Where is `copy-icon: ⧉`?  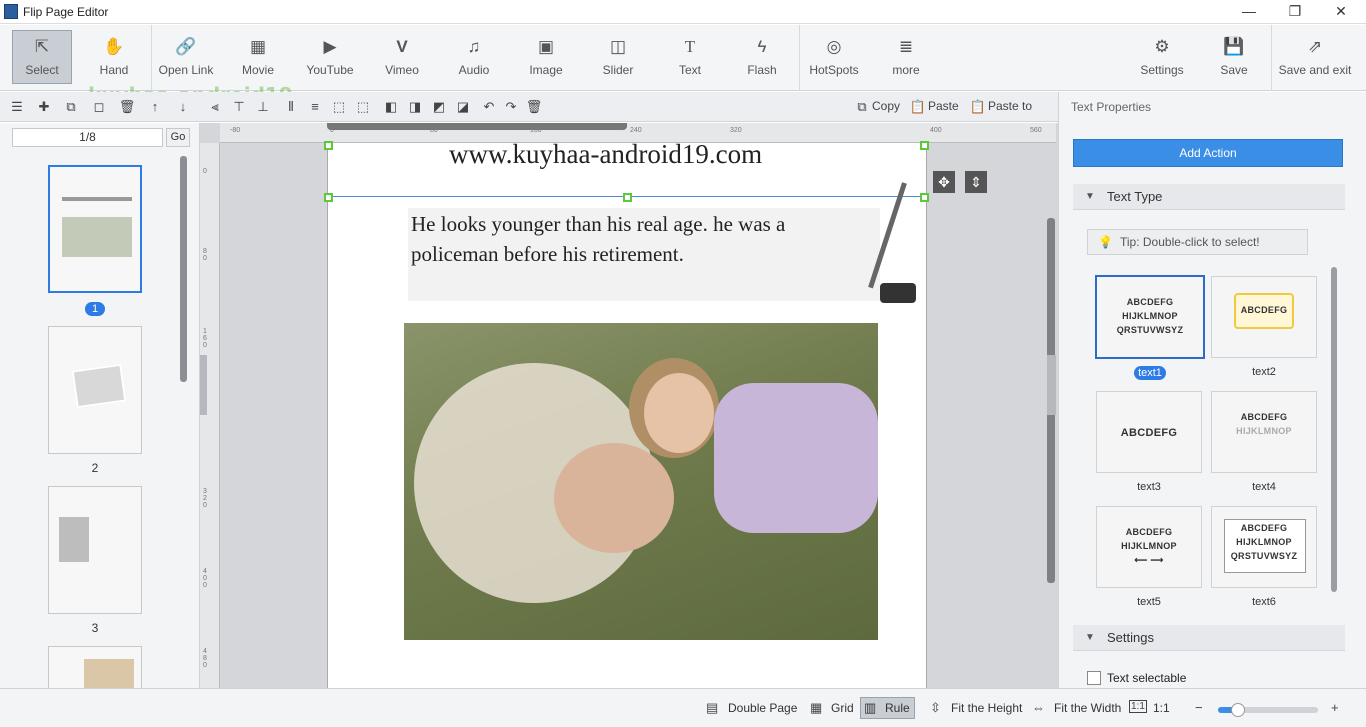 copy-icon: ⧉ is located at coordinates (862, 106).